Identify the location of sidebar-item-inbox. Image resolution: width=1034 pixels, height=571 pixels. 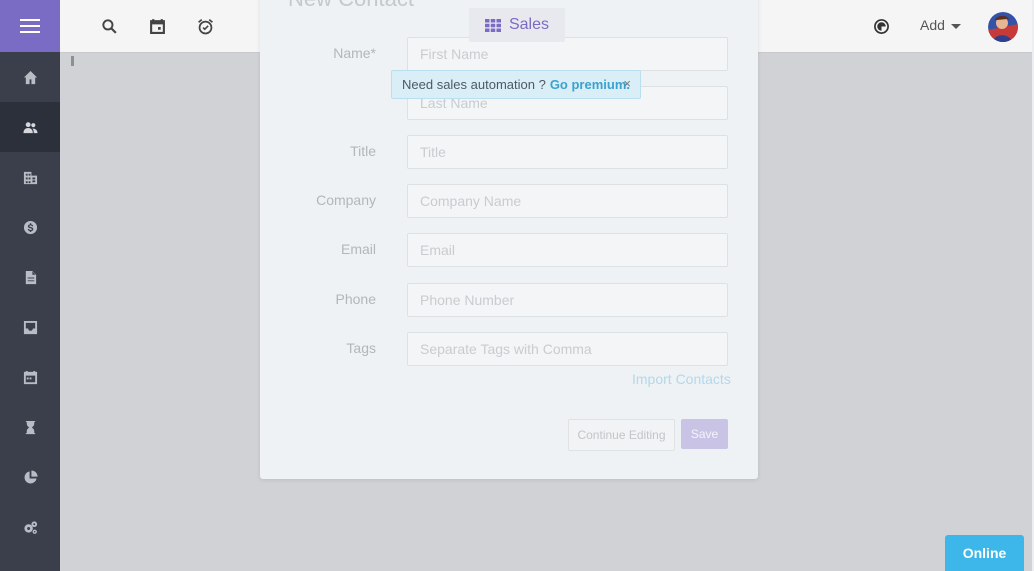
(30, 327).